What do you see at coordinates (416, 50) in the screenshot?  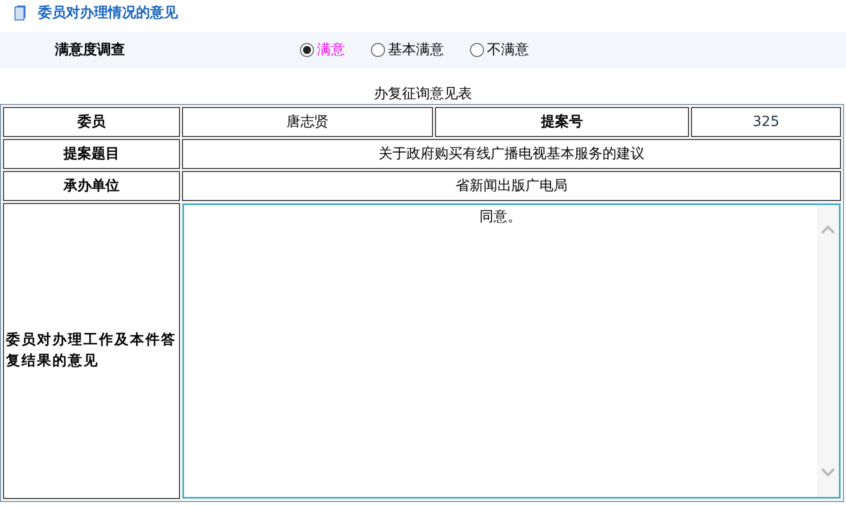 I see `option-label: 基本满意` at bounding box center [416, 50].